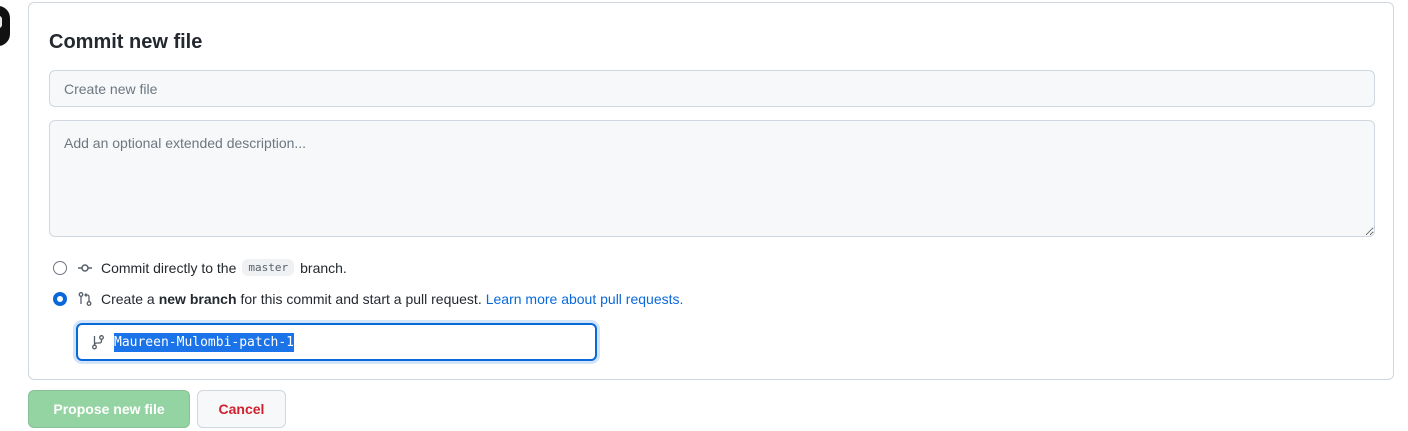 This screenshot has height=431, width=1408. Describe the element at coordinates (204, 342) in the screenshot. I see `branch-name-value: Maureen-Mulombi-patch-1` at that location.